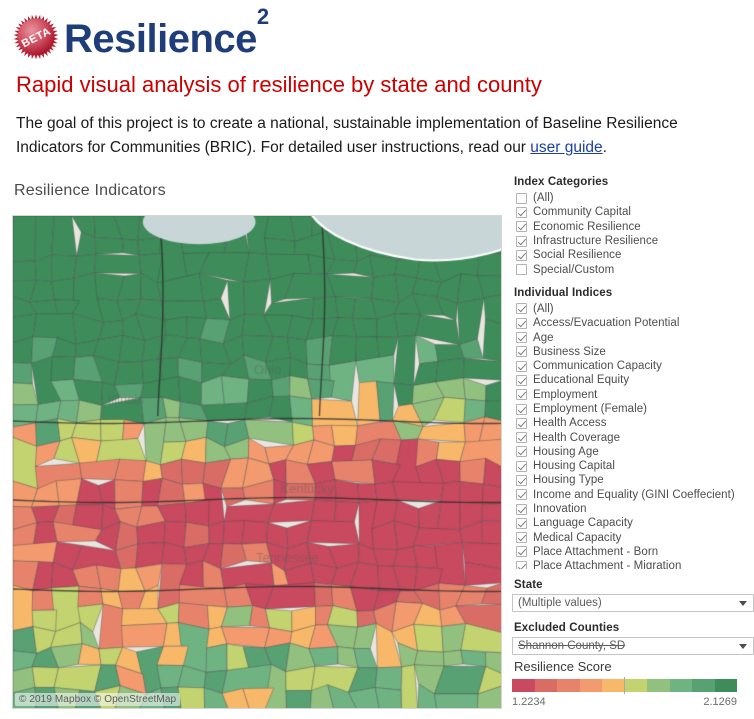 This screenshot has width=754, height=719. Describe the element at coordinates (563, 666) in the screenshot. I see `legend-title: Resilience Score` at that location.